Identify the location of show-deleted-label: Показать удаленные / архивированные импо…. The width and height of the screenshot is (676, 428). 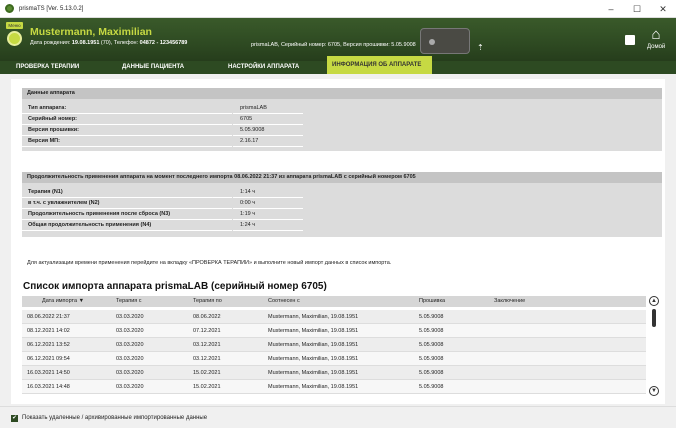
(114, 418).